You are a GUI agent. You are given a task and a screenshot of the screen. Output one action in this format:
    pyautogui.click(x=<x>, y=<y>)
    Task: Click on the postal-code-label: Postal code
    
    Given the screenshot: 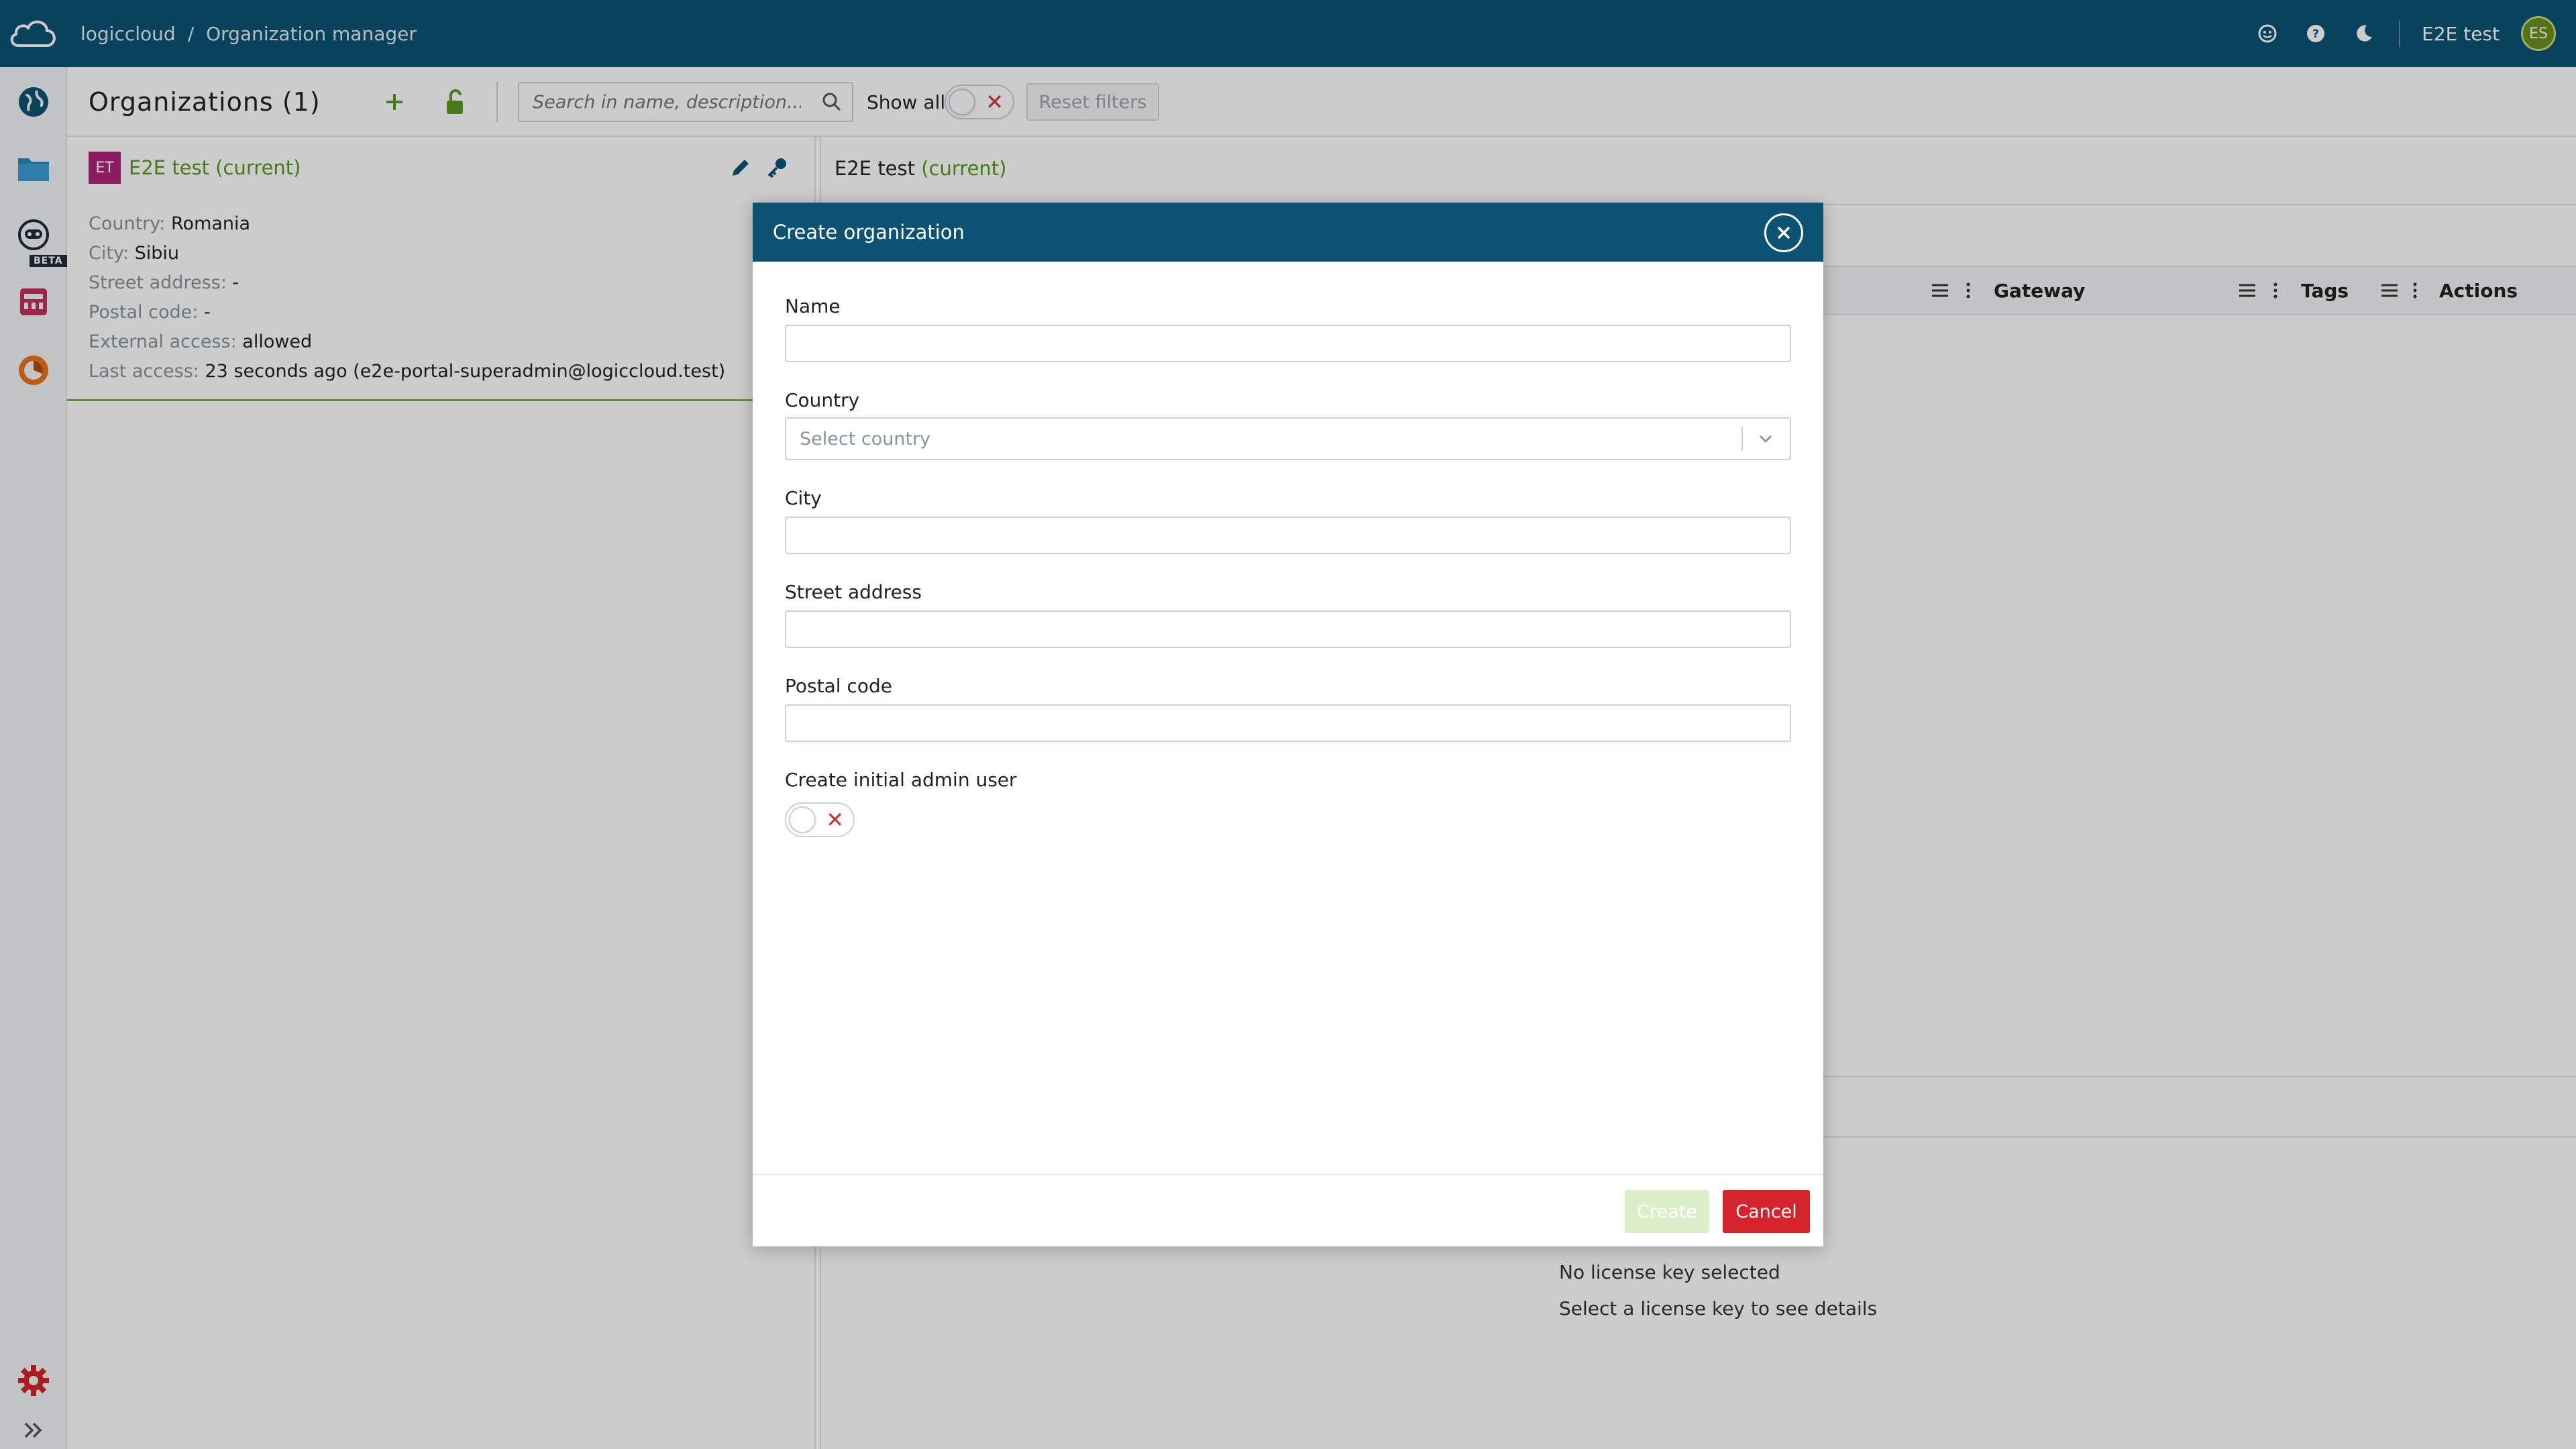 What is the action you would take?
    pyautogui.click(x=838, y=686)
    